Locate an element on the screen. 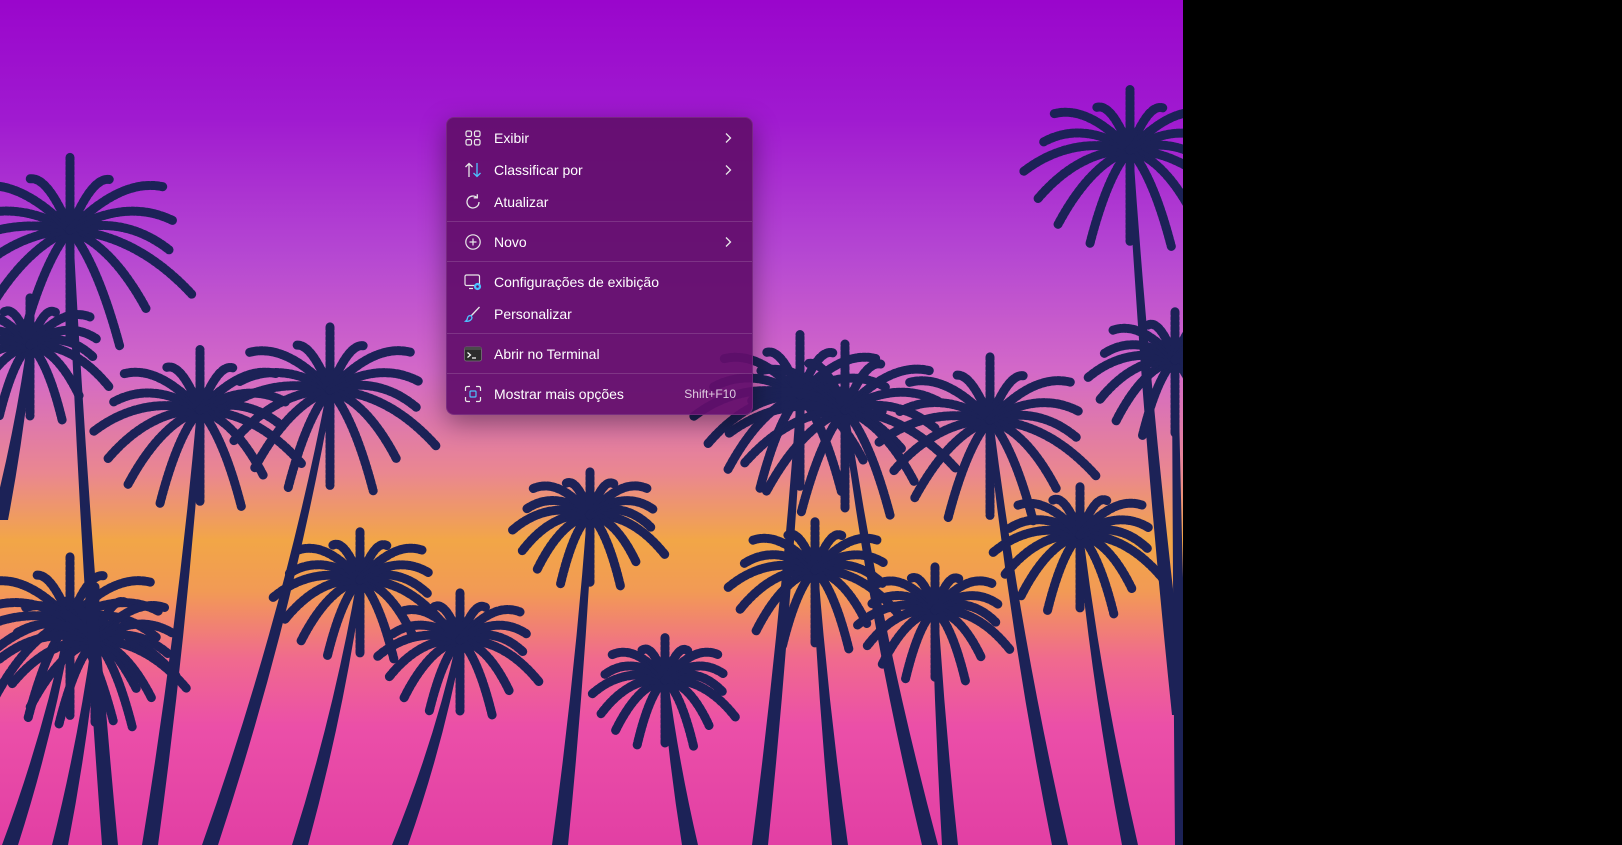 The width and height of the screenshot is (1622, 845). refresh-icon is located at coordinates (473, 202).